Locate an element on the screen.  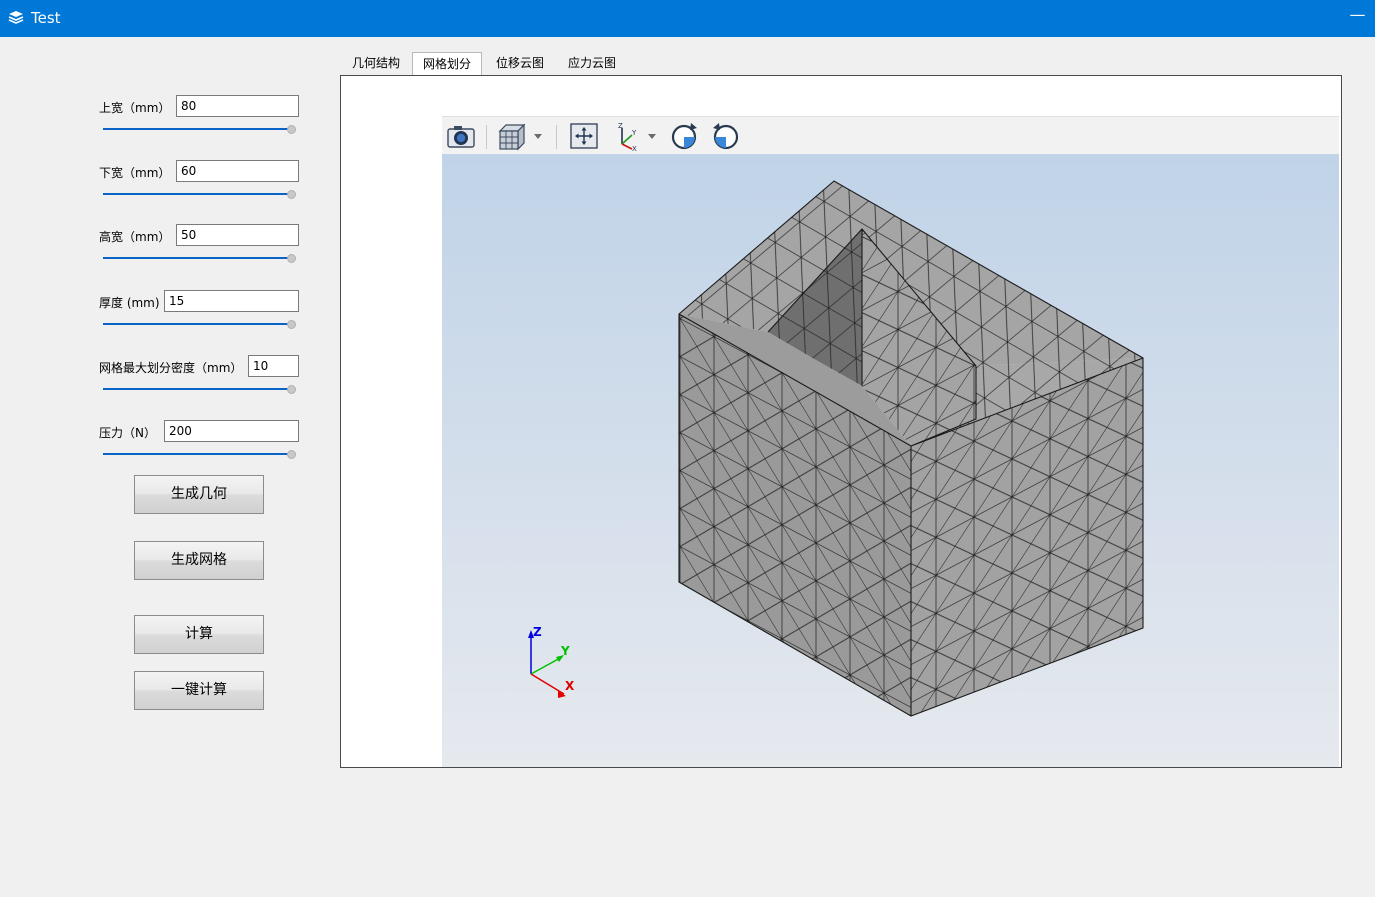
generate-geometry-button: 生成几何 is located at coordinates (199, 494).